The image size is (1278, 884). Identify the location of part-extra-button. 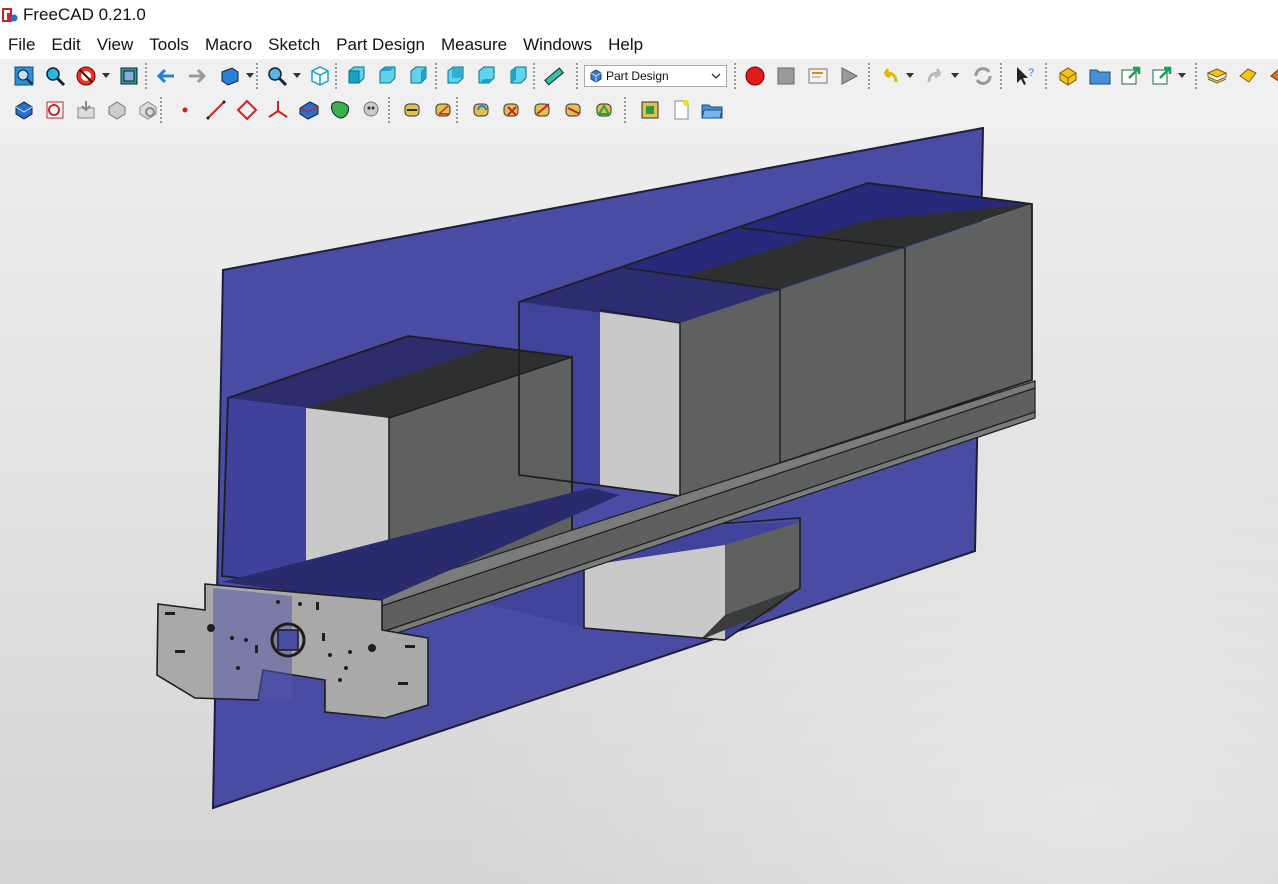
(1272, 76).